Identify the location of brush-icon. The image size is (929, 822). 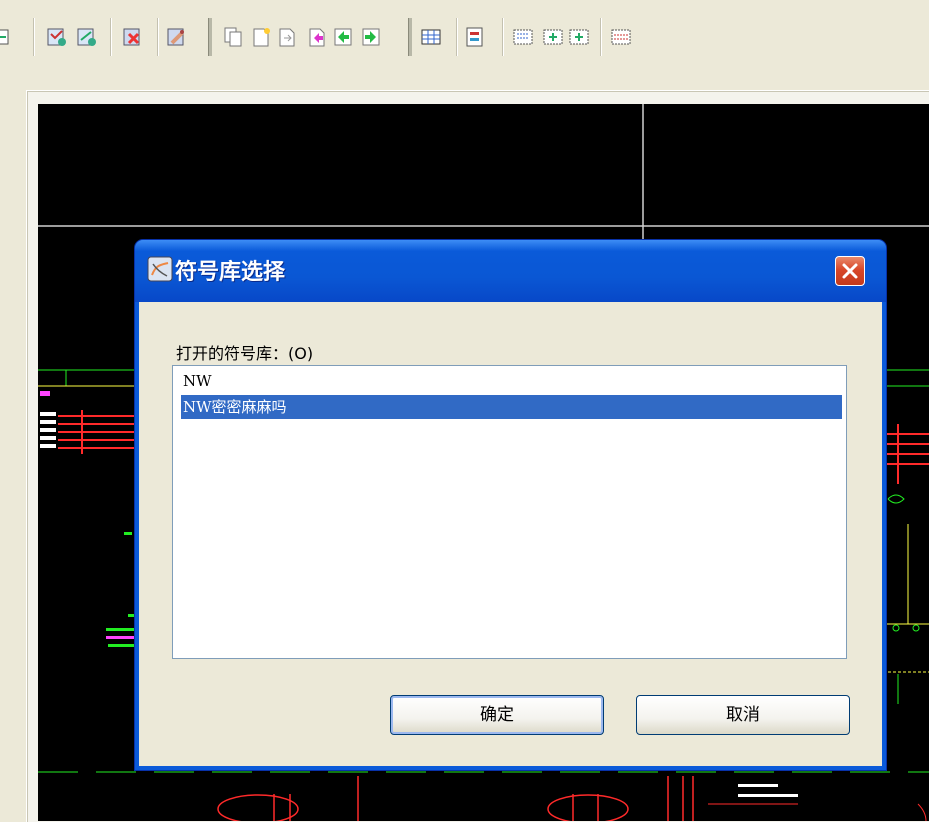
(177, 37).